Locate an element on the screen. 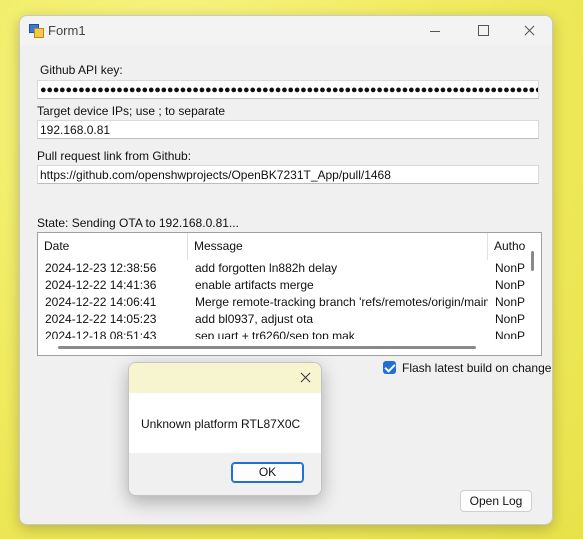 This screenshot has width=583, height=539. ips-label: Target device IPs; use ; to separate is located at coordinates (131, 111).